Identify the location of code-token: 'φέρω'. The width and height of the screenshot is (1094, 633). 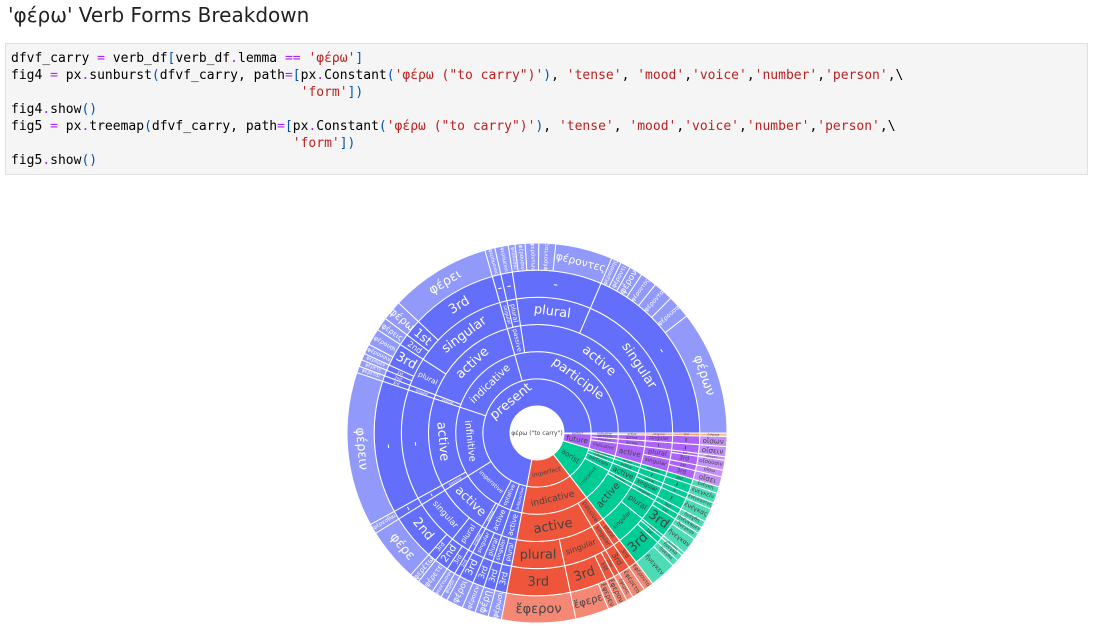
(332, 58).